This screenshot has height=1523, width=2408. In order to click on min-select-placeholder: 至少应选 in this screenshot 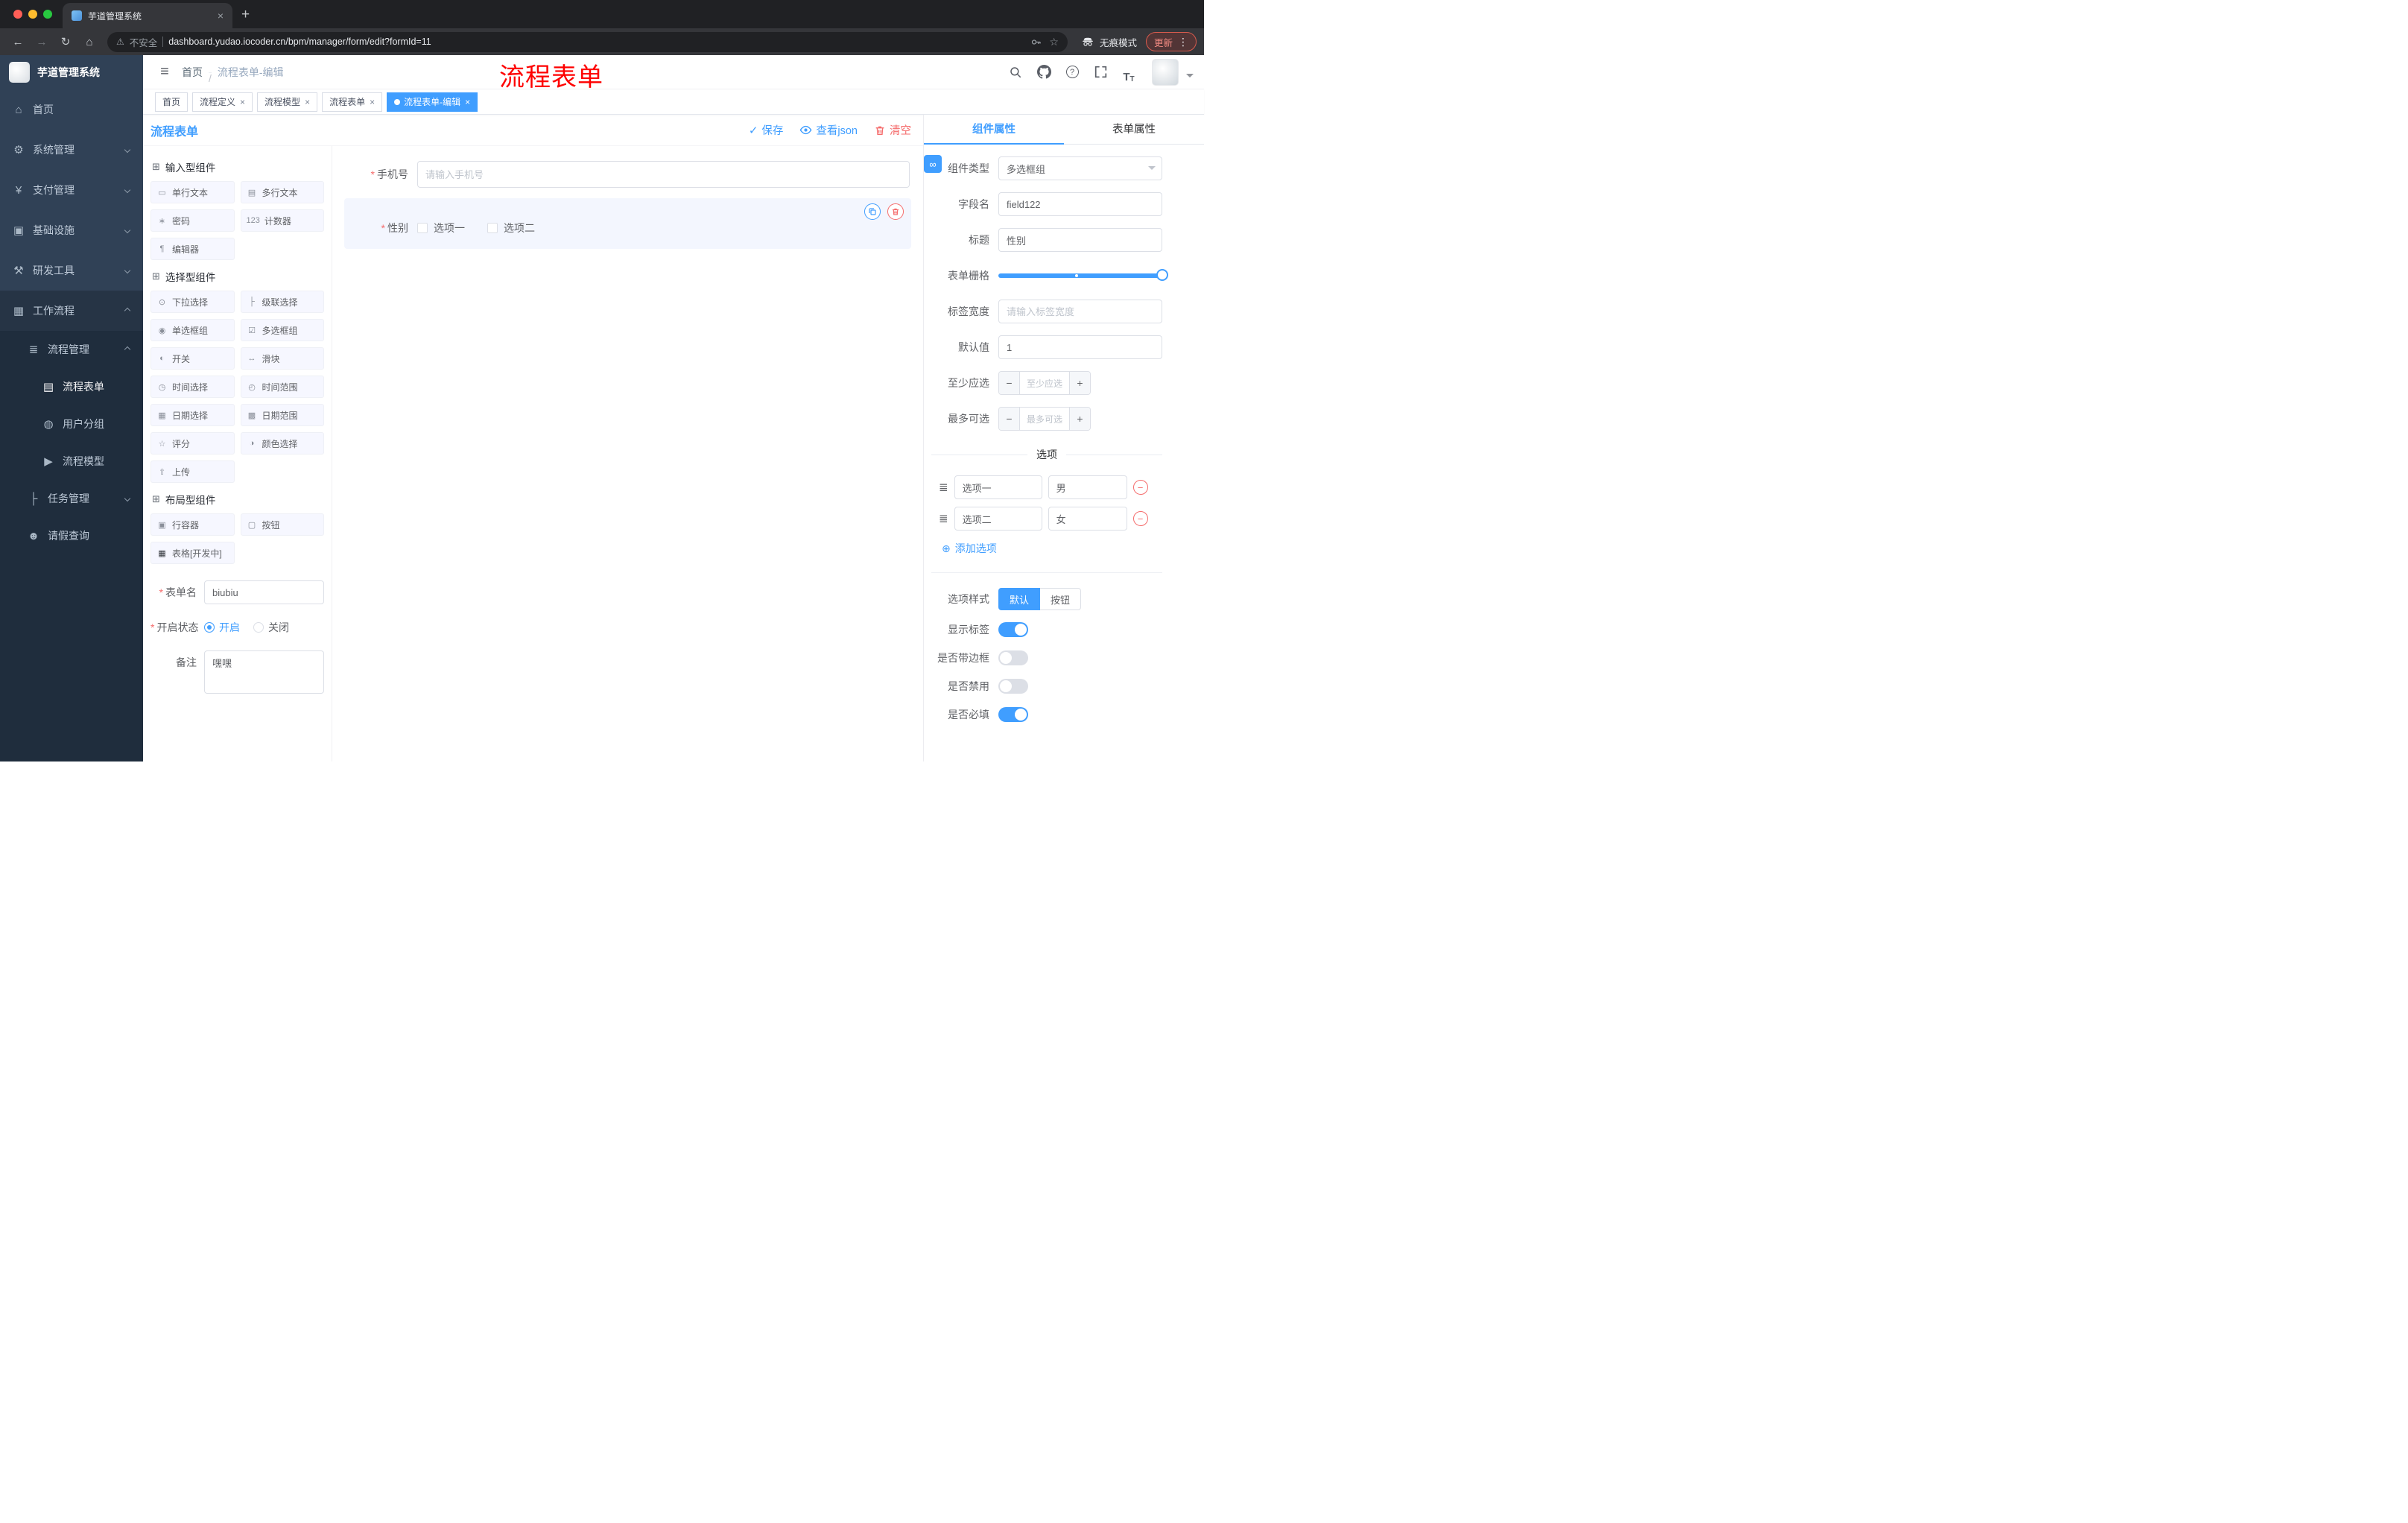, I will do `click(1044, 383)`.